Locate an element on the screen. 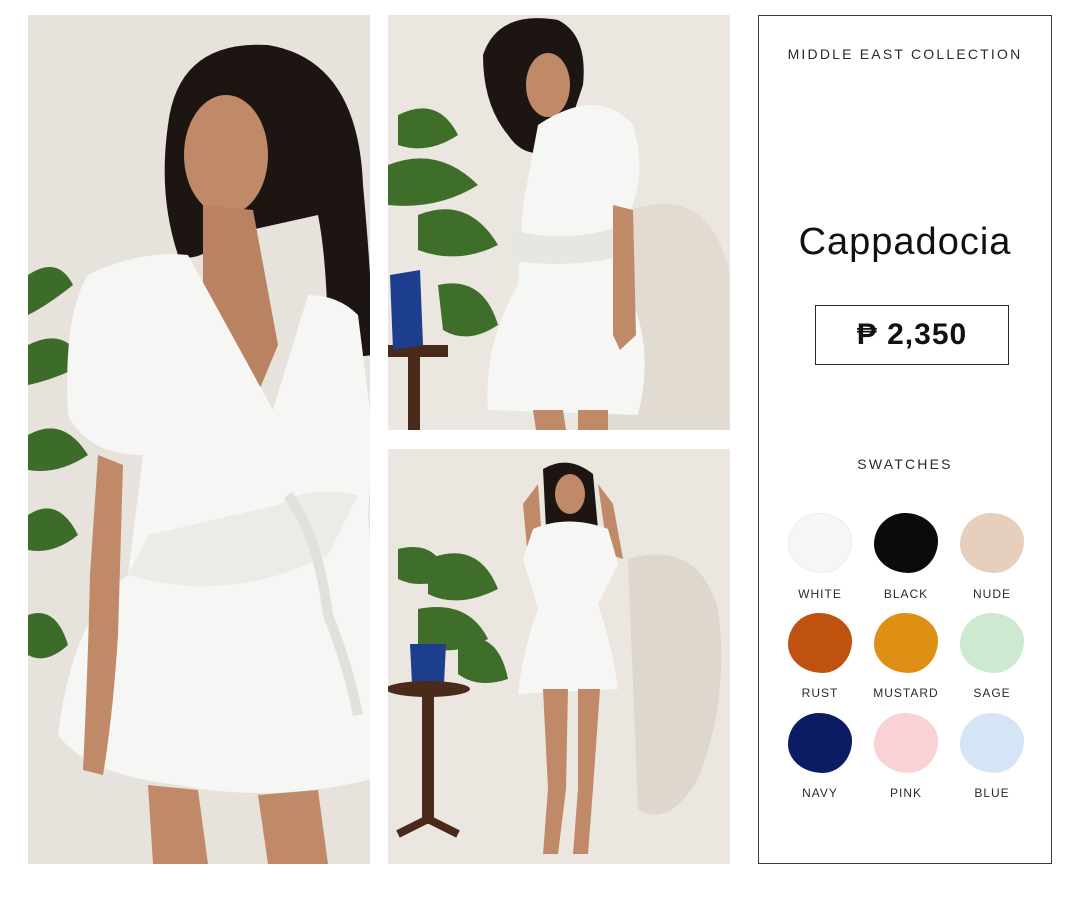 The width and height of the screenshot is (1080, 899). swatch-white: WHITE is located at coordinates (820, 563).